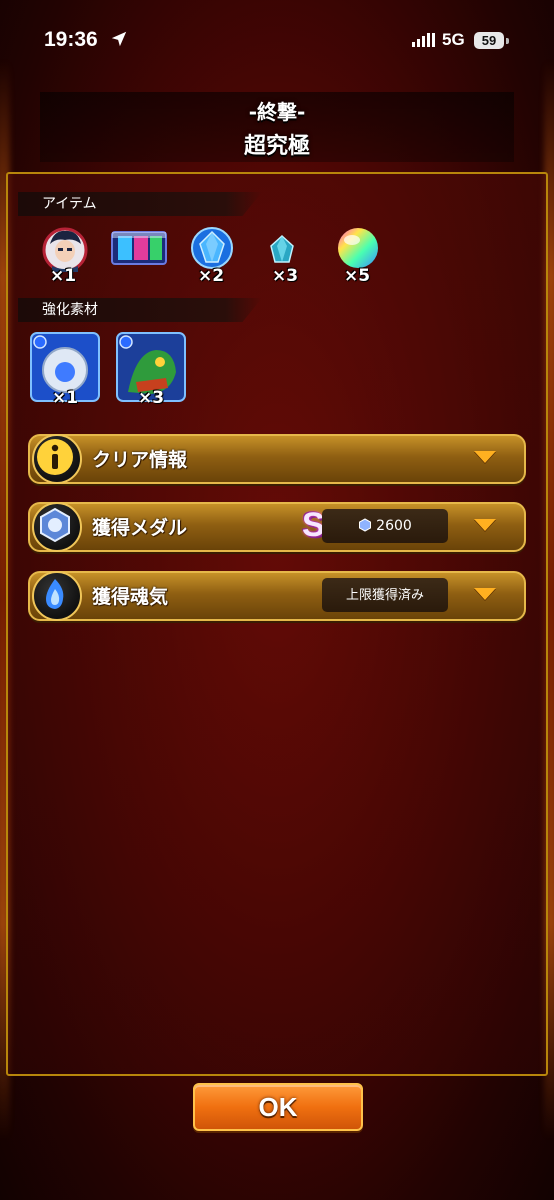  Describe the element at coordinates (130, 597) in the screenshot. I see `soul-label: 獲得魂気` at that location.